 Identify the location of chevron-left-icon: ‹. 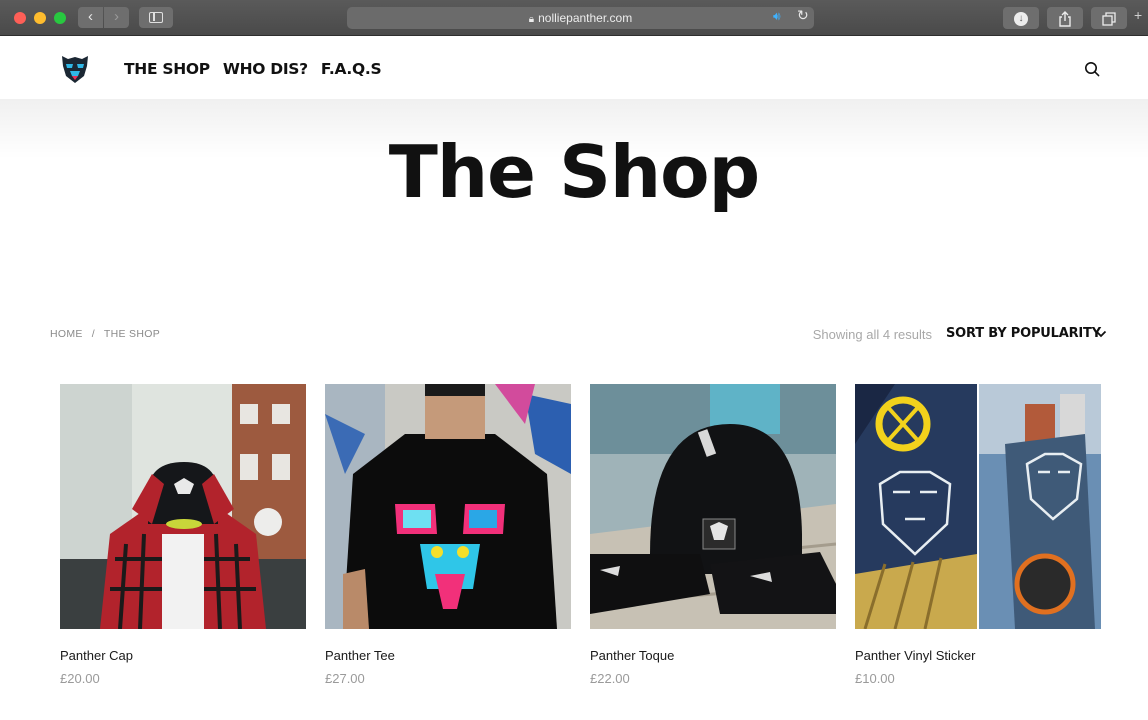
(90, 16).